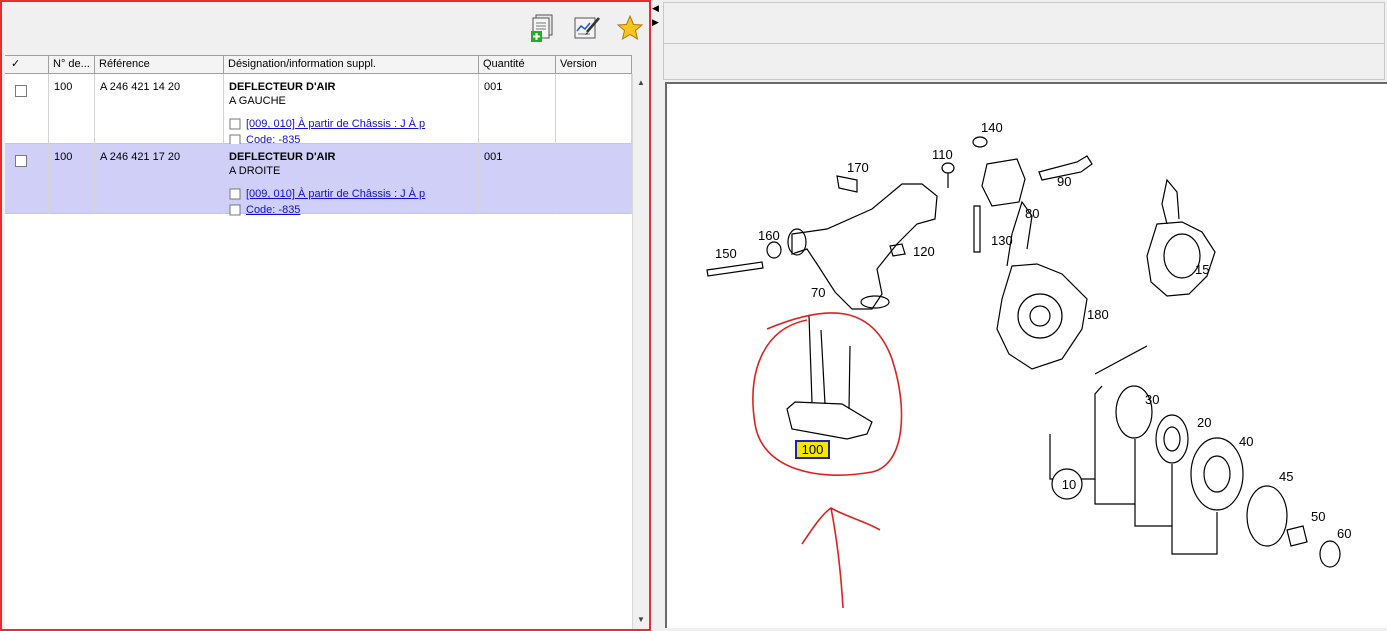 The image size is (1387, 631). Describe the element at coordinates (159, 65) in the screenshot. I see `column-header-reference: Référence` at that location.